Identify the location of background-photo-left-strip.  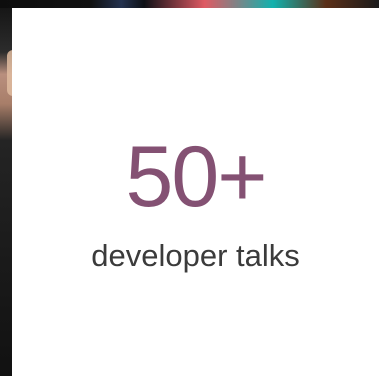
(6, 192).